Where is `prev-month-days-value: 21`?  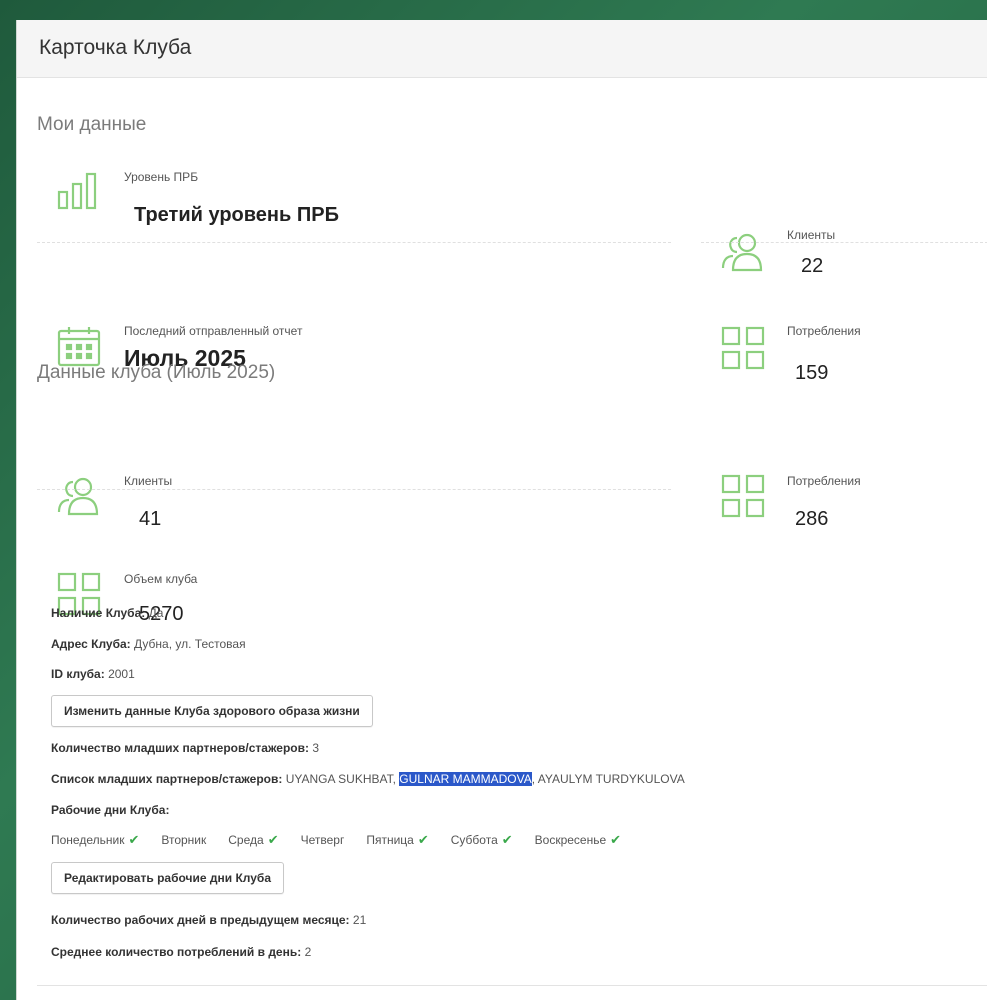 prev-month-days-value: 21 is located at coordinates (359, 920).